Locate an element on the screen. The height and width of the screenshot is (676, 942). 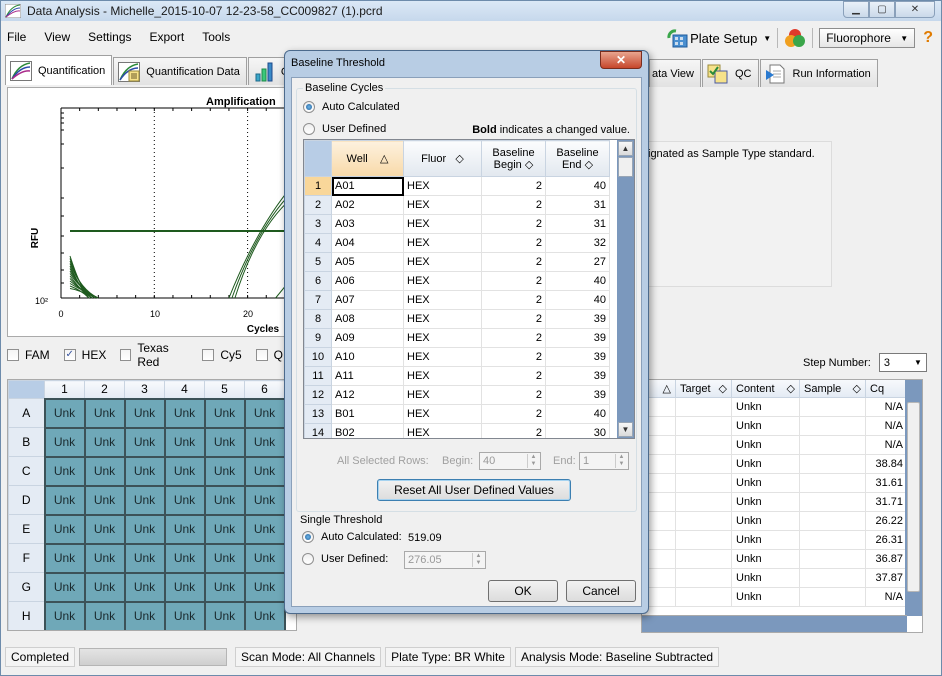
column-header-fluor: Fluor ◇ is located at coordinates (442, 158).